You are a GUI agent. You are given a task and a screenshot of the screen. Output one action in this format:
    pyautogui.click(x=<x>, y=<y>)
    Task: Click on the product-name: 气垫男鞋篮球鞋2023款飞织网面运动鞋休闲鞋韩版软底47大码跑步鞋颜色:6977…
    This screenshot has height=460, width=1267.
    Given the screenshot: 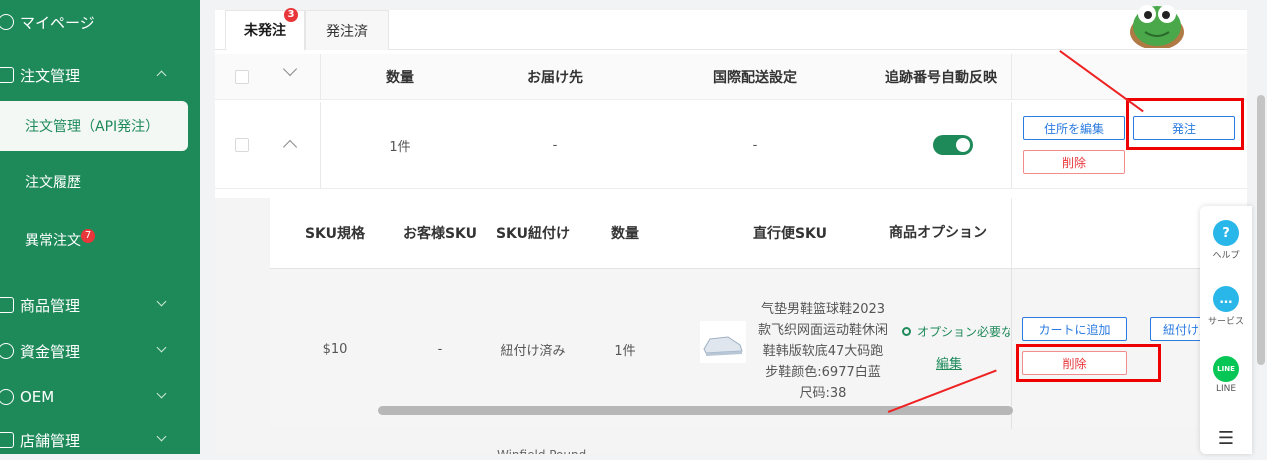 What is the action you would take?
    pyautogui.click(x=823, y=351)
    